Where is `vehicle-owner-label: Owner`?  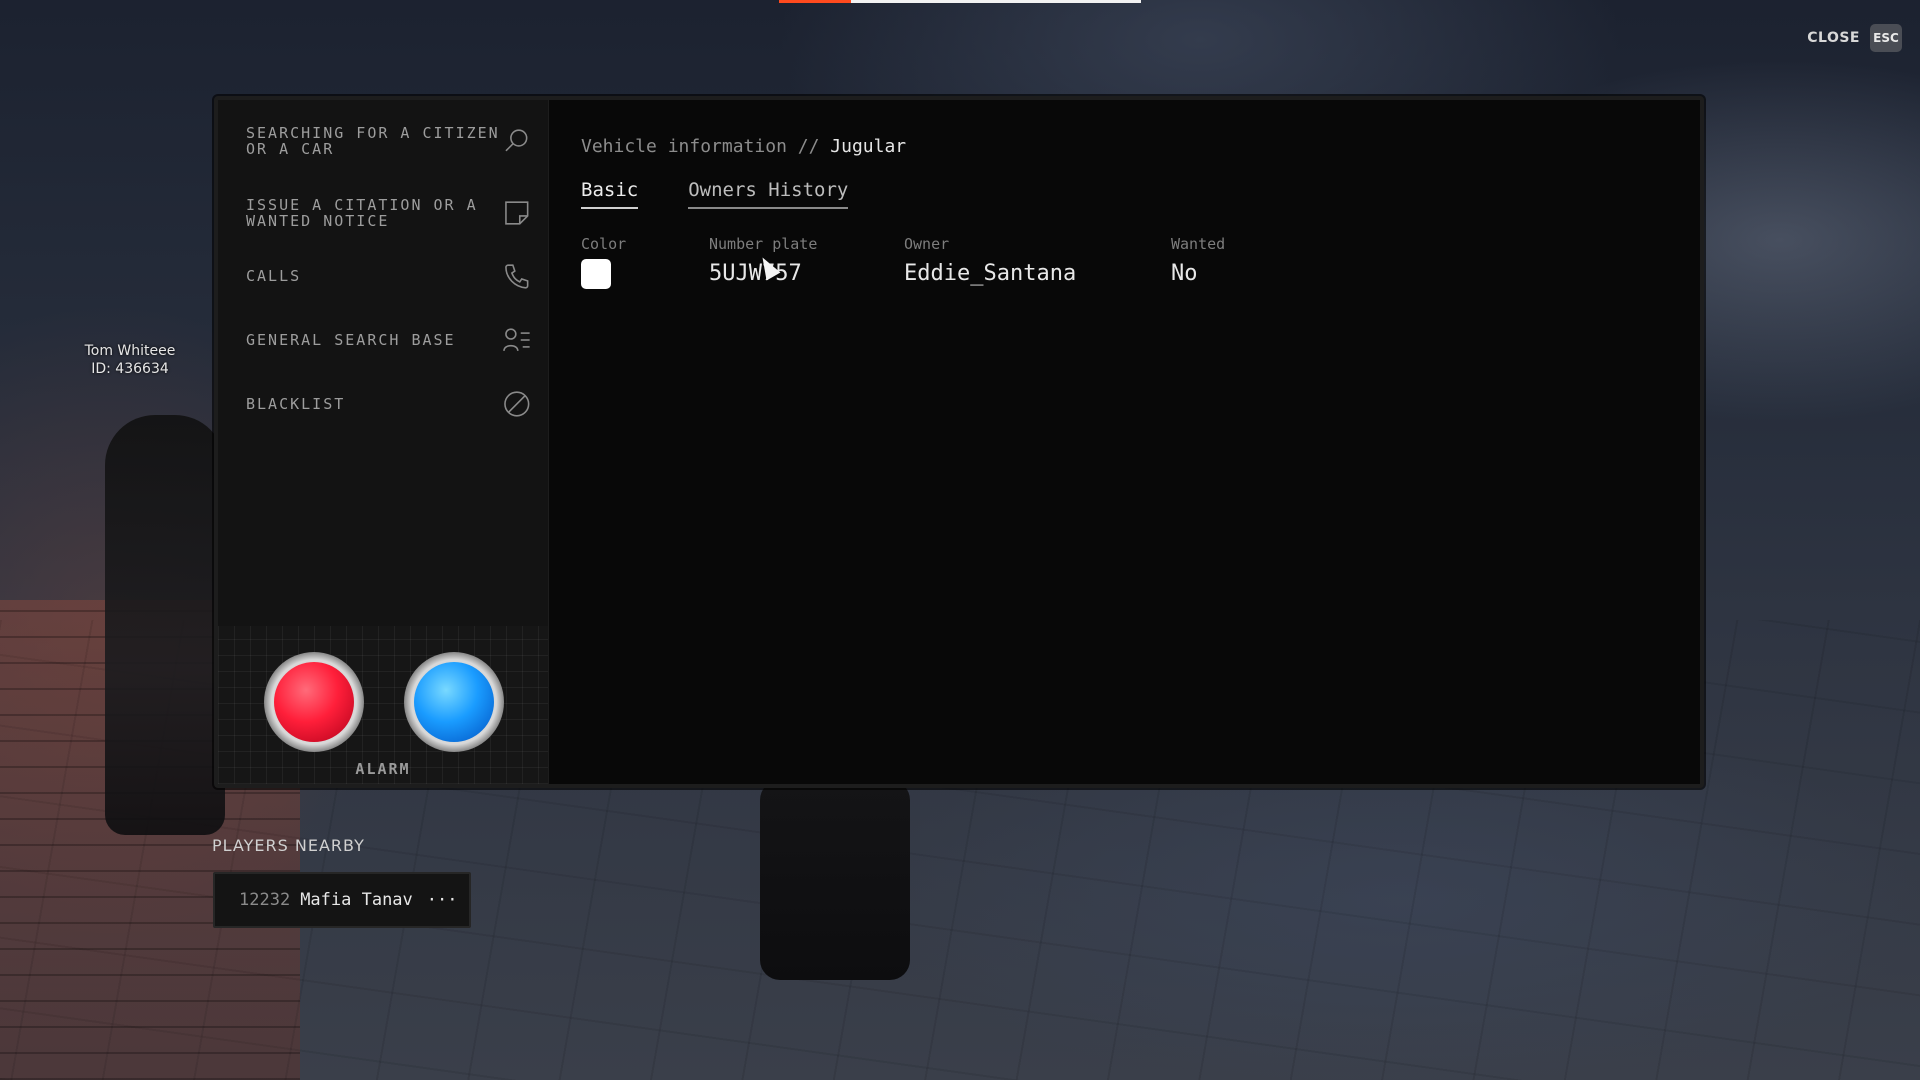
vehicle-owner-label: Owner is located at coordinates (927, 244).